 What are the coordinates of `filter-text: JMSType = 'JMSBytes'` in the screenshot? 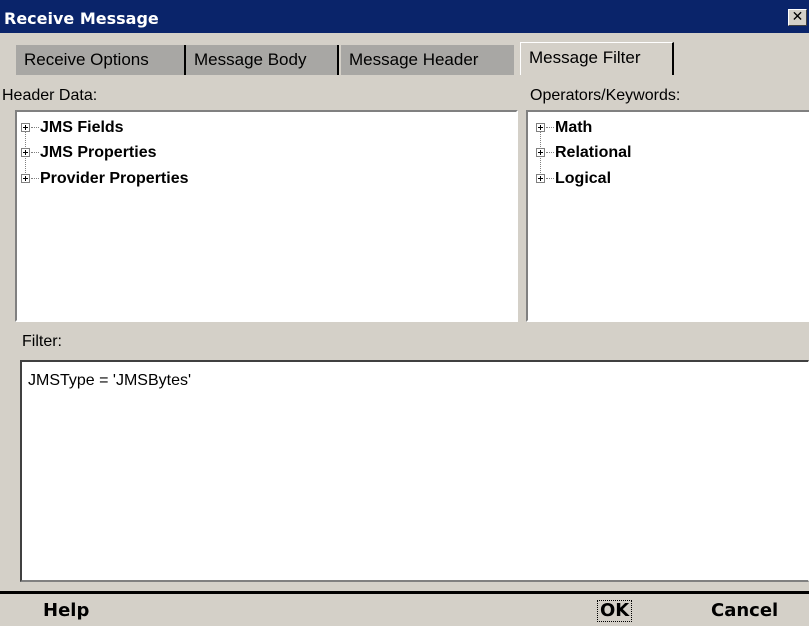 It's located at (110, 380).